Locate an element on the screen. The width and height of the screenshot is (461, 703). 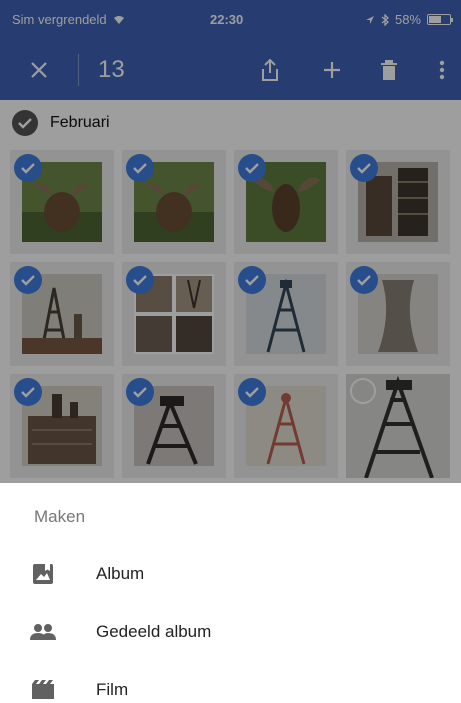
create-film-label: Film is located at coordinates (112, 689).